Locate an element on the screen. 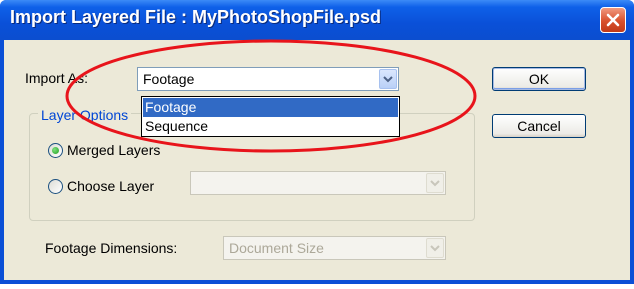  radio-selected-dot is located at coordinates (55, 150).